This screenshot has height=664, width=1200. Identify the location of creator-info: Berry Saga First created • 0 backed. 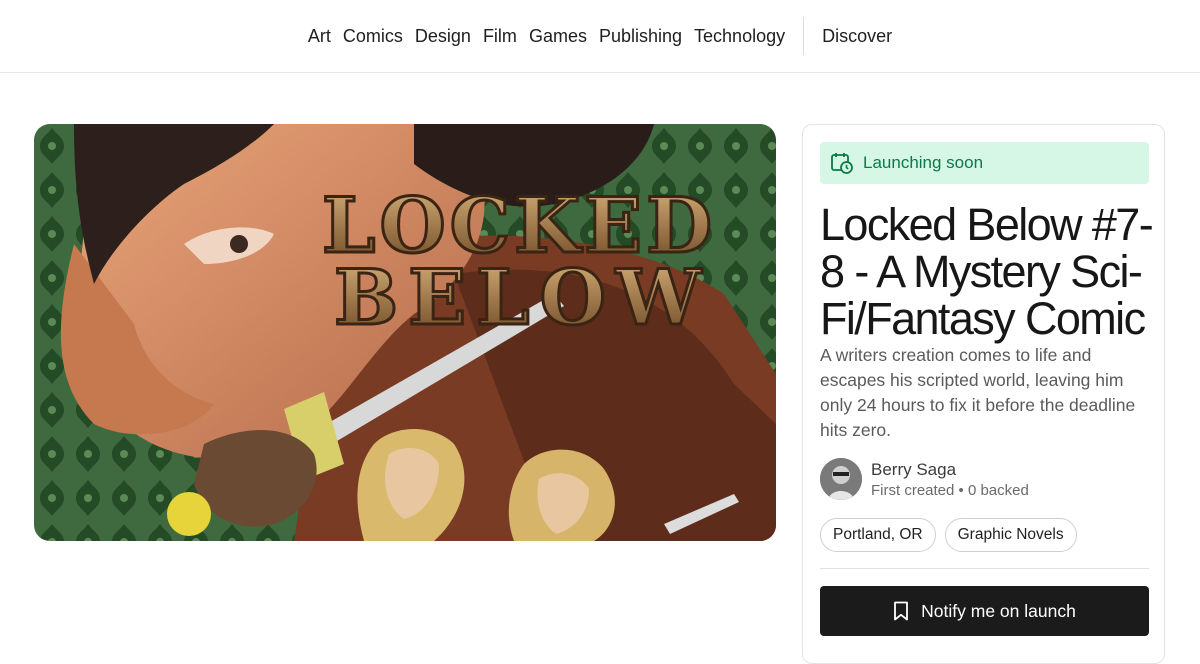
(985, 480).